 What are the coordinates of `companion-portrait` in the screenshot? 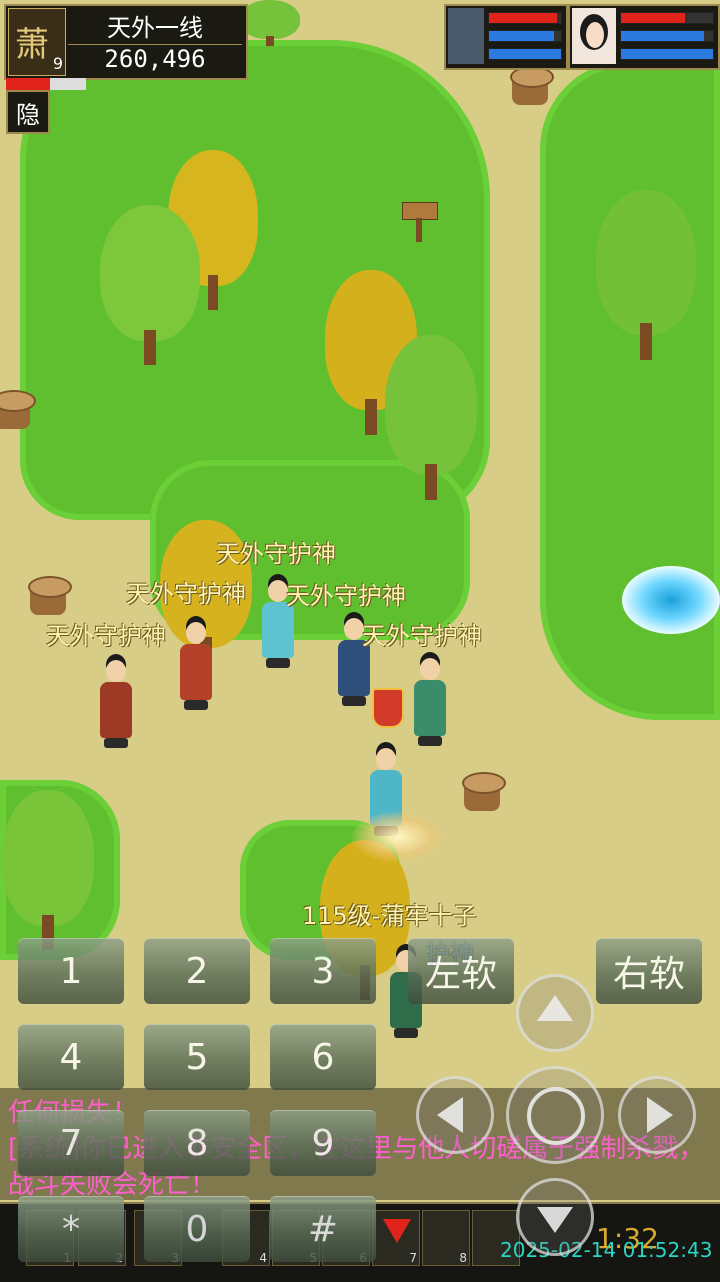 It's located at (594, 36).